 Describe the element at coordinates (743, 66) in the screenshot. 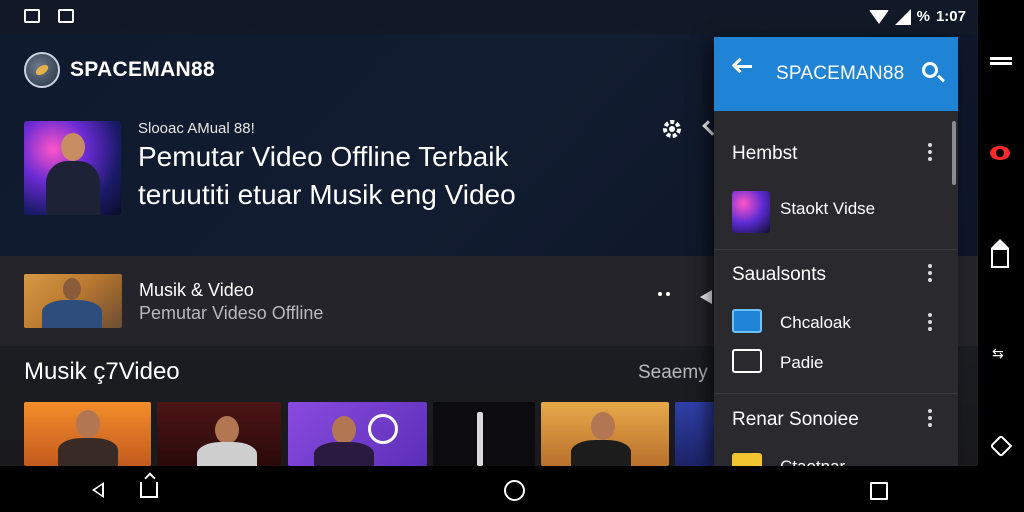

I see `back-arrow-icon` at that location.